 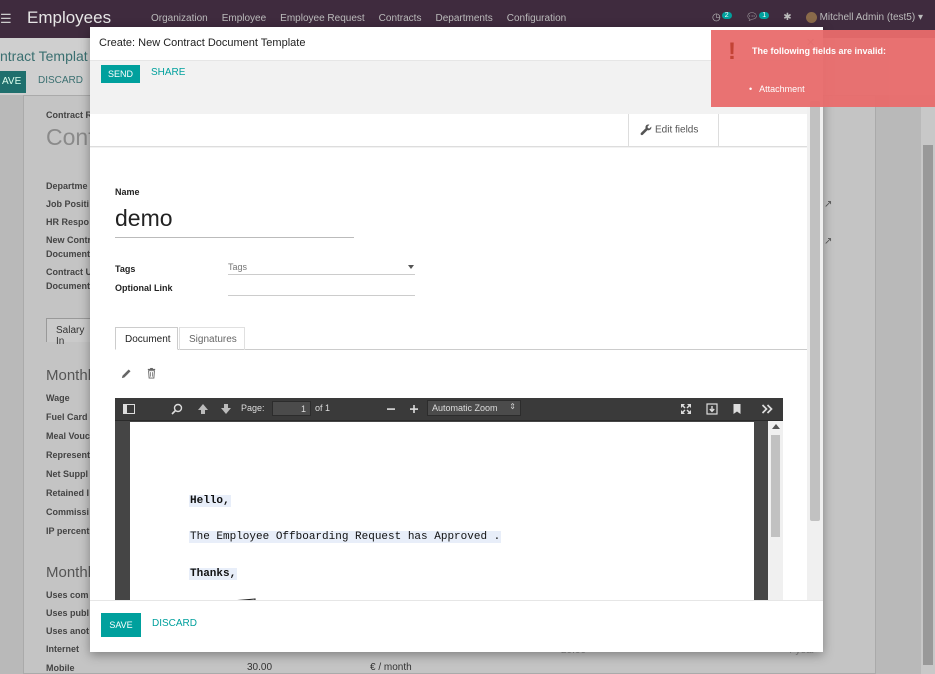 I want to click on pdf-scrollbar, so click(x=775, y=510).